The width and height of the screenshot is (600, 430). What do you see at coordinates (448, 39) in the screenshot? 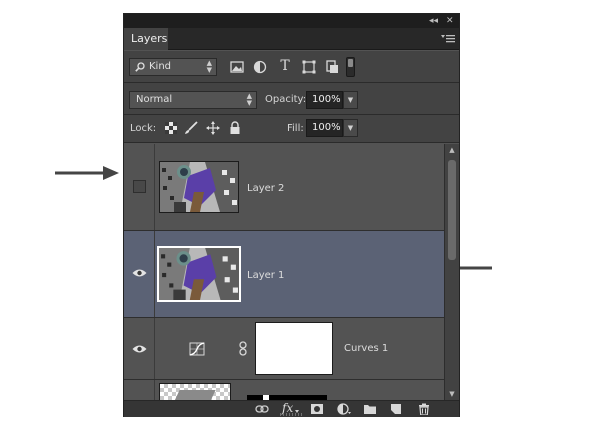
I see `panel-menu-icon` at bounding box center [448, 39].